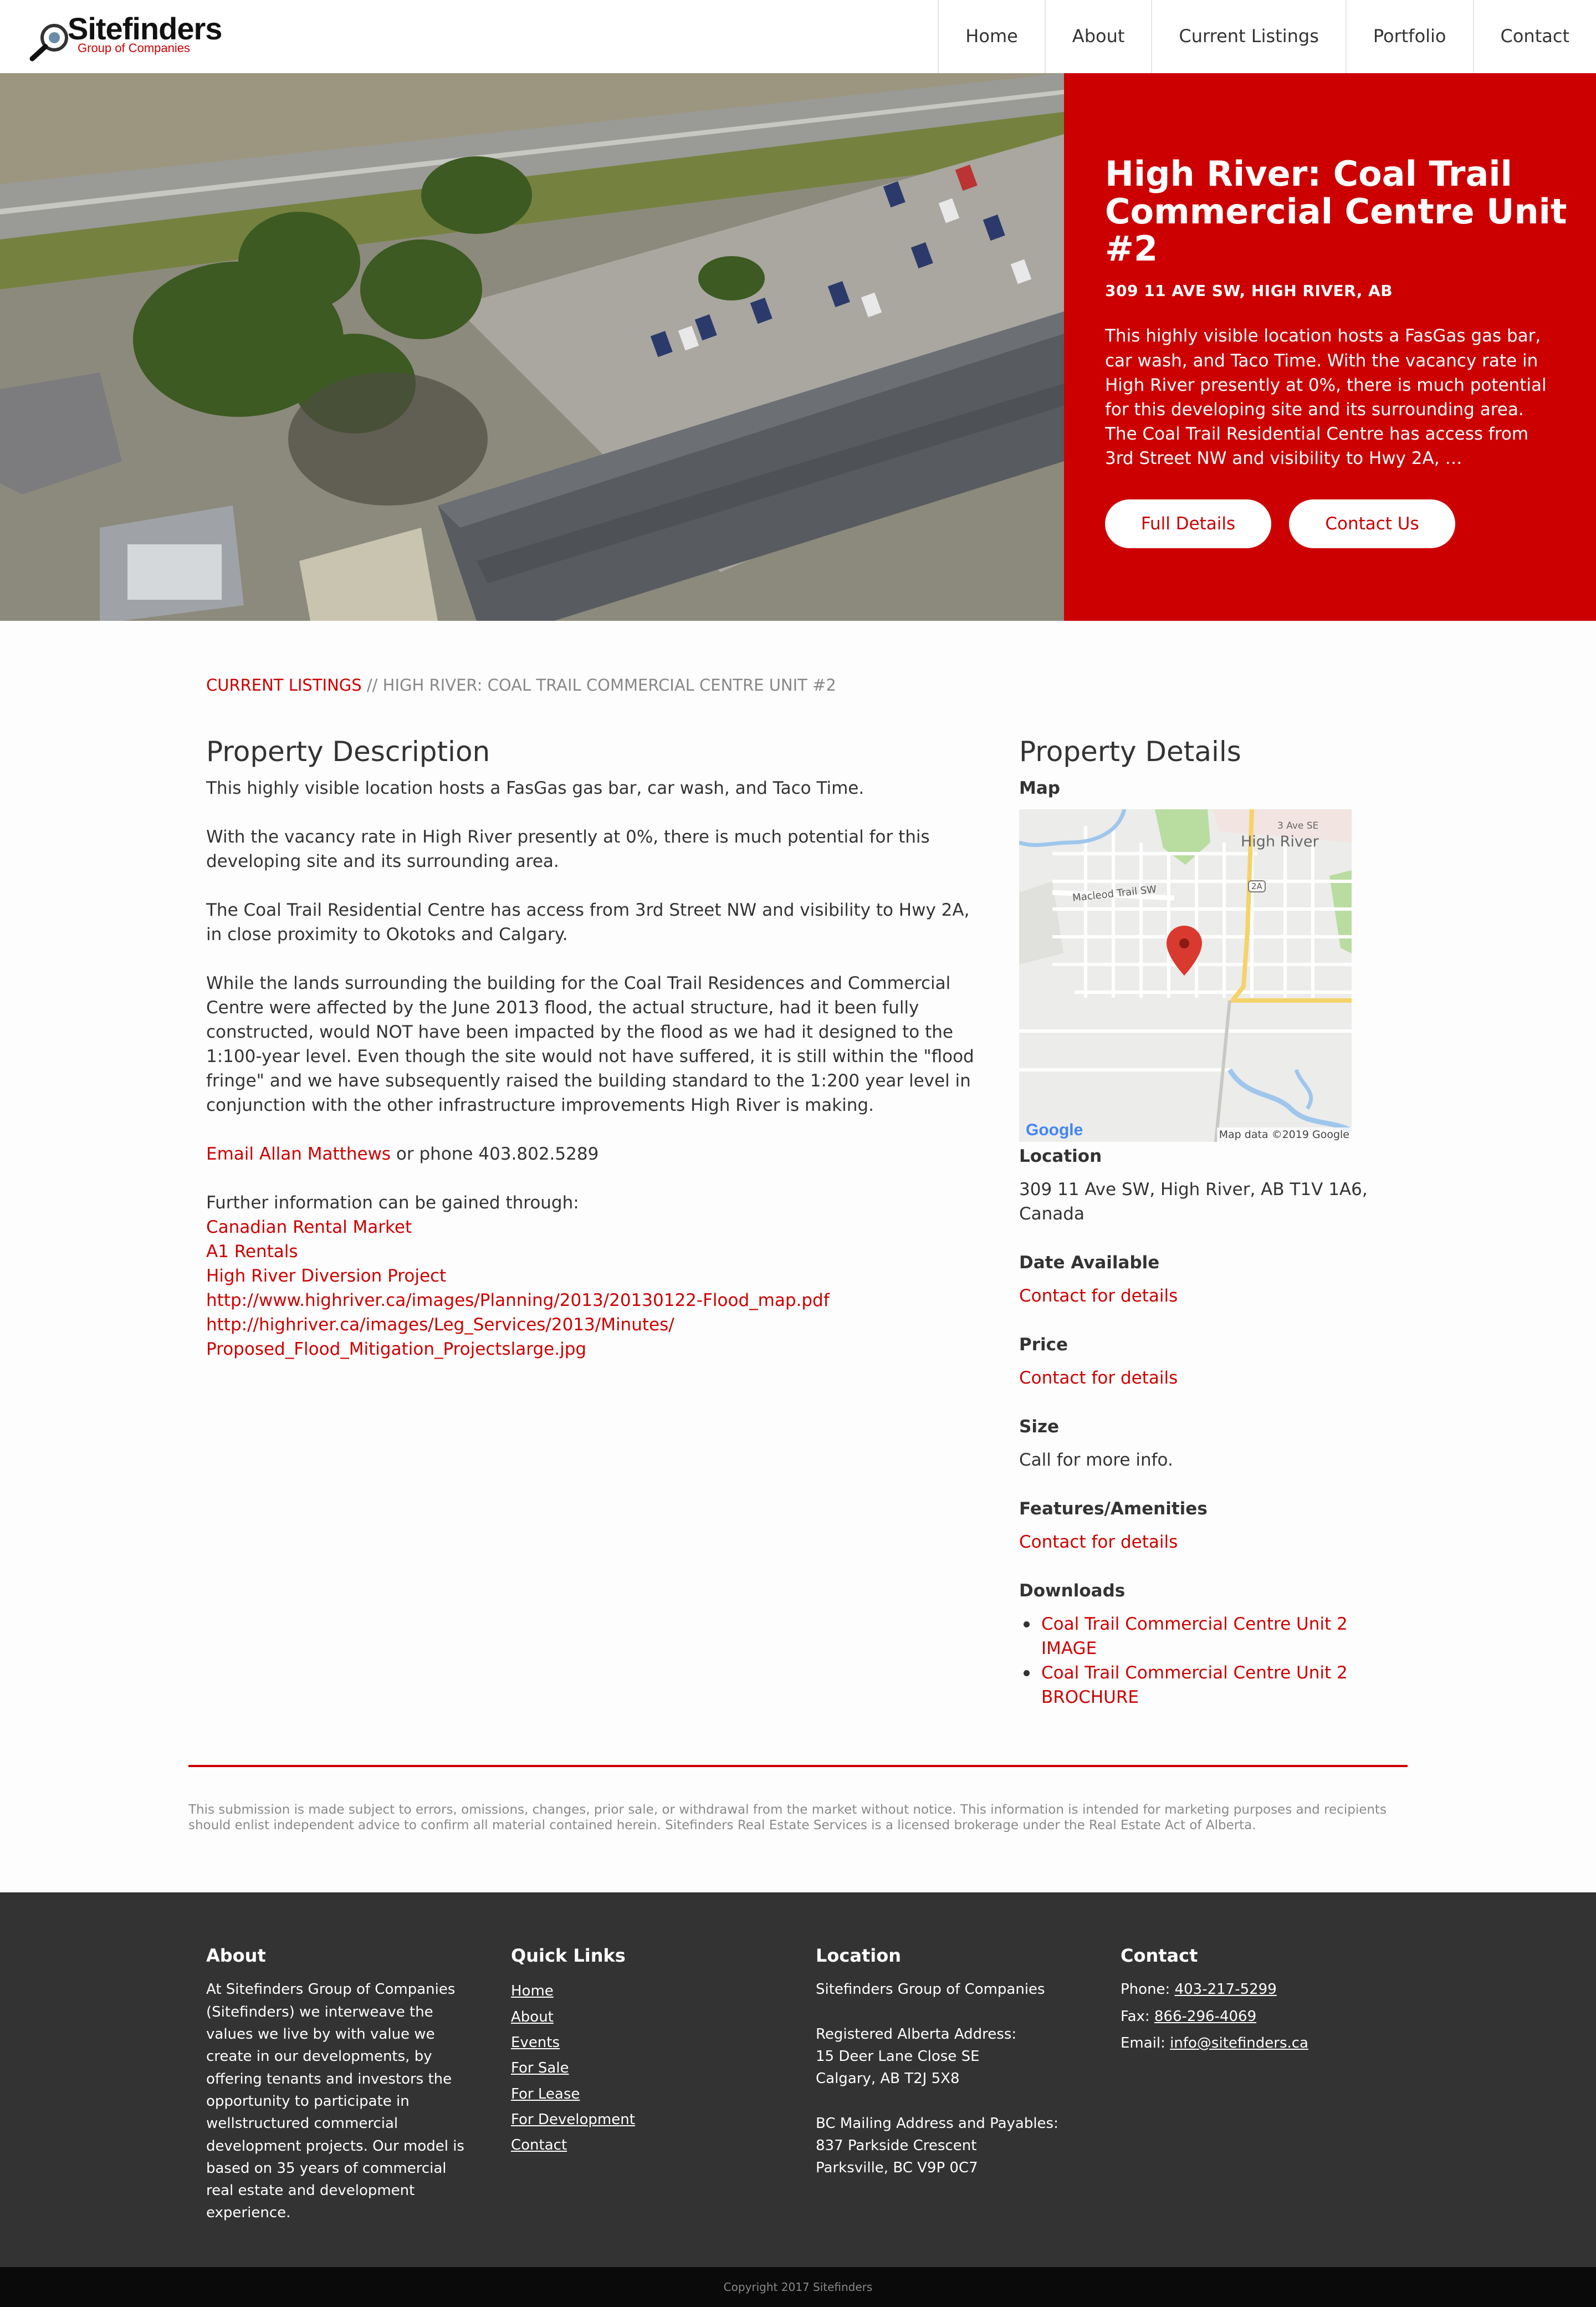  Describe the element at coordinates (1054, 1130) in the screenshot. I see `google-logo: Google` at that location.